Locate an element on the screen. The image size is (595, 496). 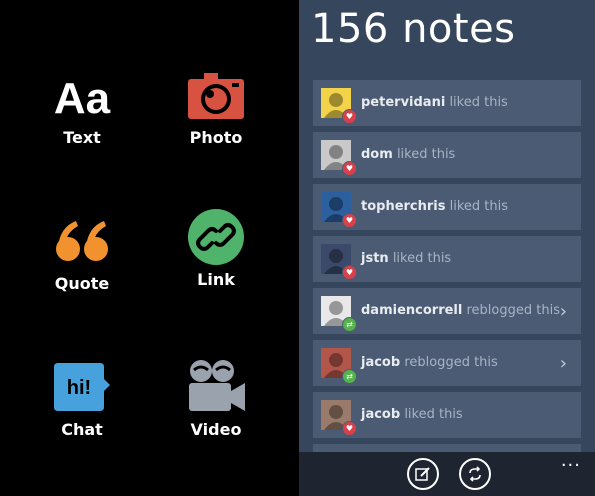
post-type-video: Video is located at coordinates (216, 397).